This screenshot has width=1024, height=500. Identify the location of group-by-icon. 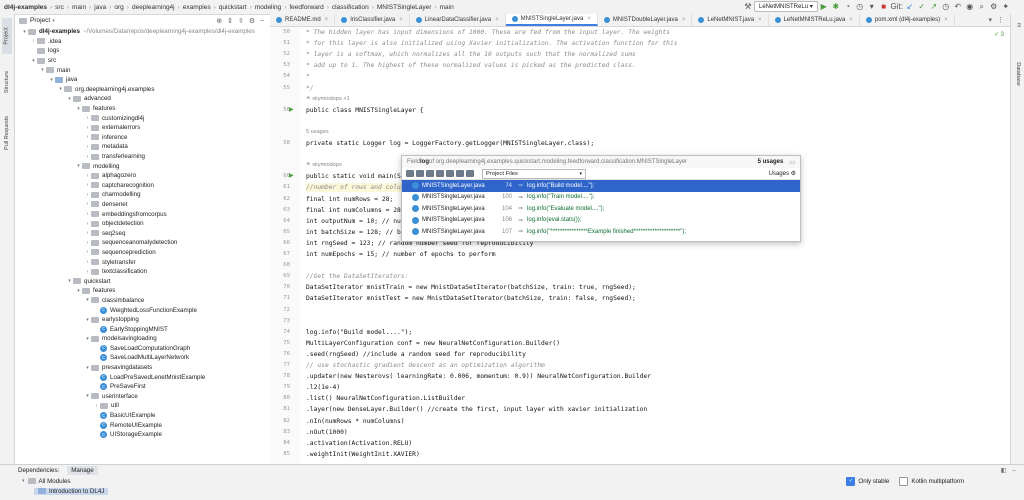
(410, 173).